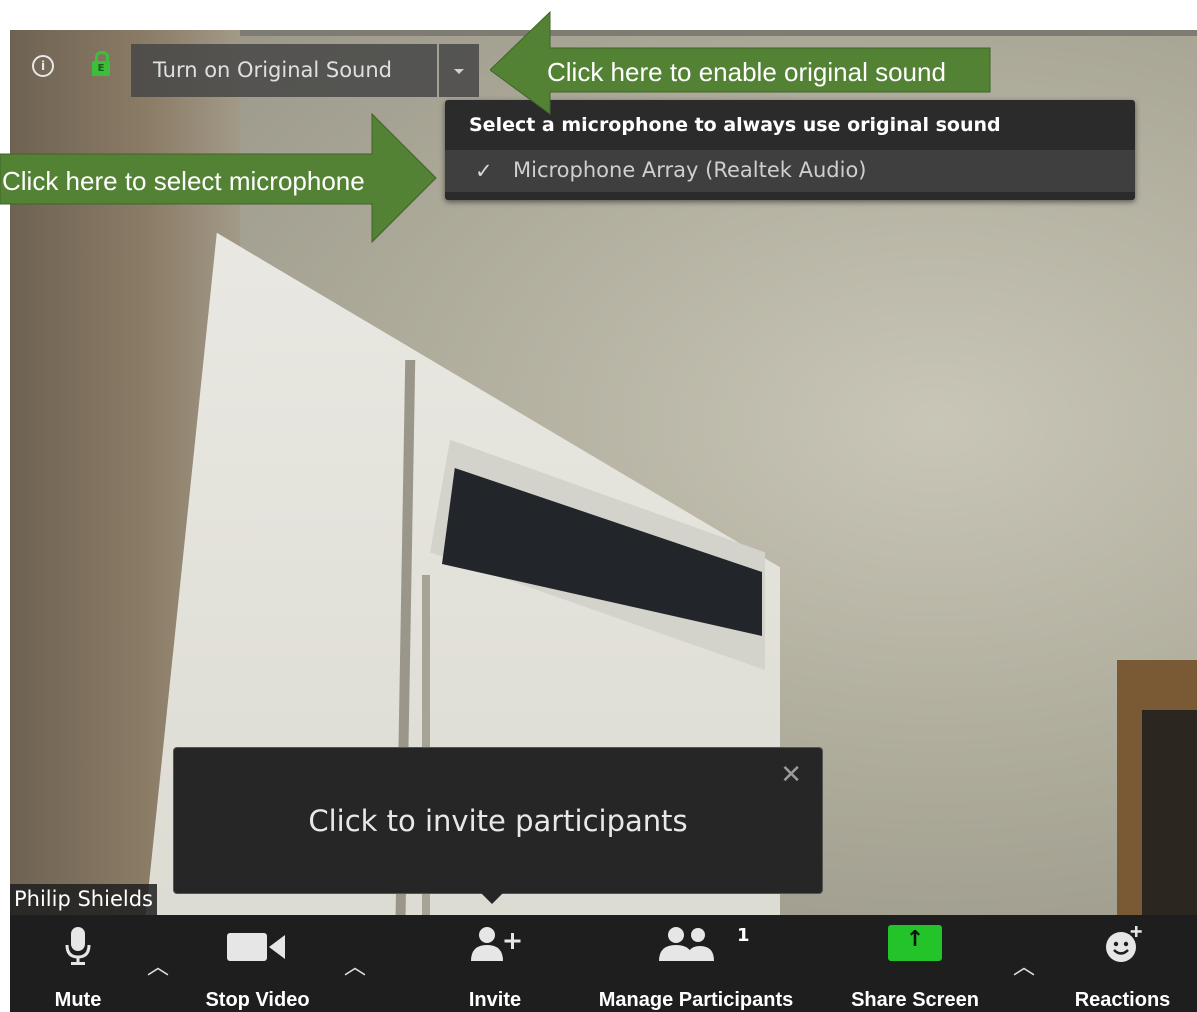 This screenshot has height=1012, width=1197. I want to click on original-sound-dropdown-icon, so click(459, 70).